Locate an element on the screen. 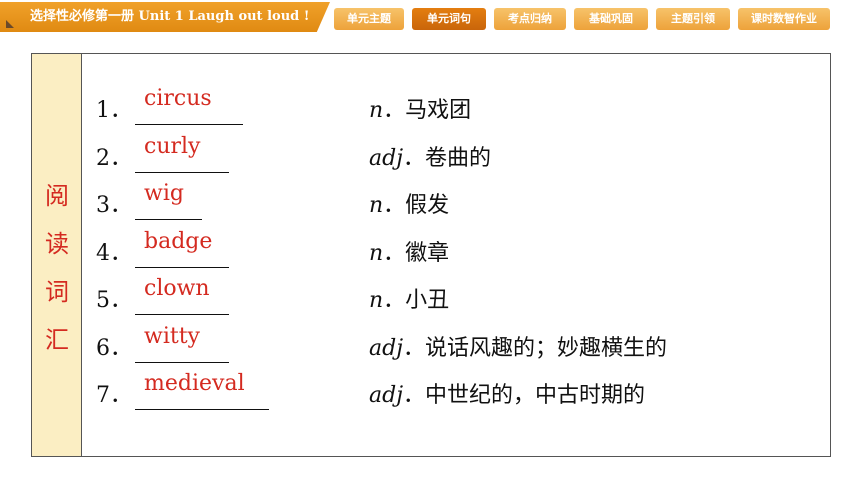 The image size is (860, 484). vocab-row: 1． circus n．马戏团 is located at coordinates (452, 108).